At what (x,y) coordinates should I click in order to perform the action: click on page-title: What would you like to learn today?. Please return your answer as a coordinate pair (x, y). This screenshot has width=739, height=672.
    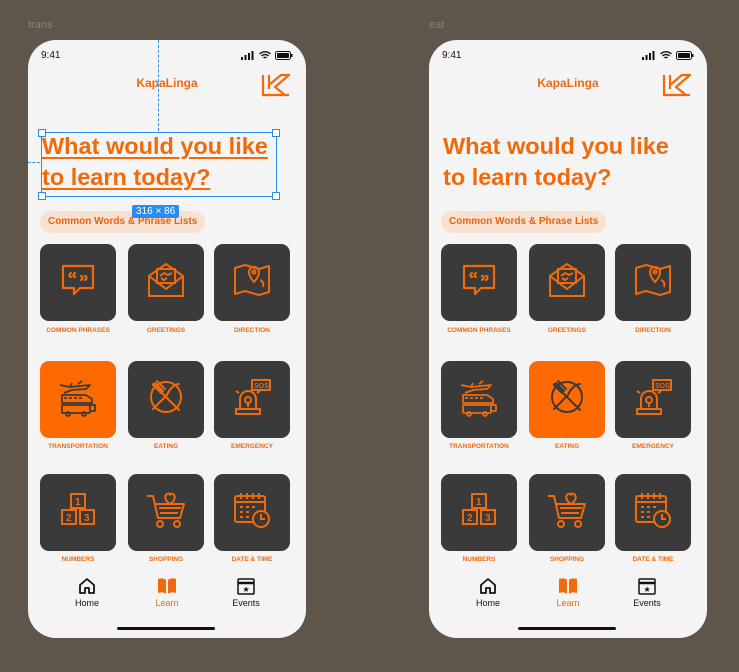
    Looking at the image, I should click on (568, 162).